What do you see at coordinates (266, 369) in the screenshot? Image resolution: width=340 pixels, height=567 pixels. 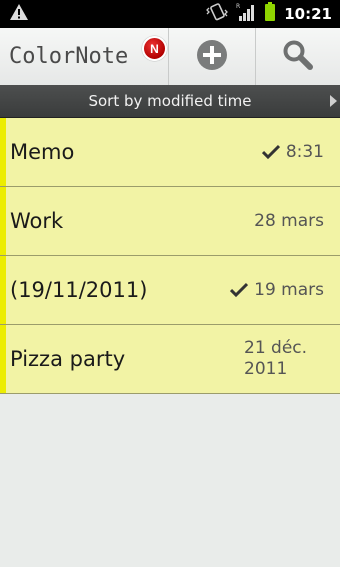 I see `note-date-line2: 2011` at bounding box center [266, 369].